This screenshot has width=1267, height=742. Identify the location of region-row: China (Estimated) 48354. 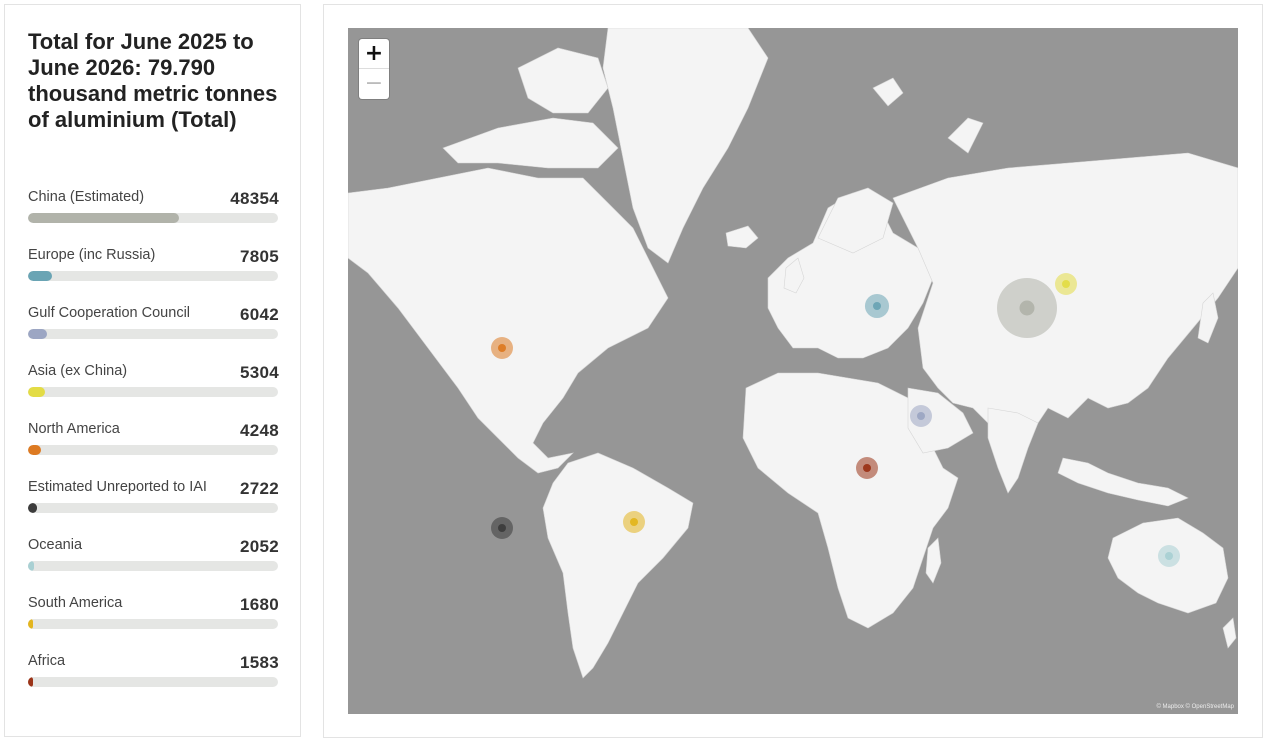
(153, 209).